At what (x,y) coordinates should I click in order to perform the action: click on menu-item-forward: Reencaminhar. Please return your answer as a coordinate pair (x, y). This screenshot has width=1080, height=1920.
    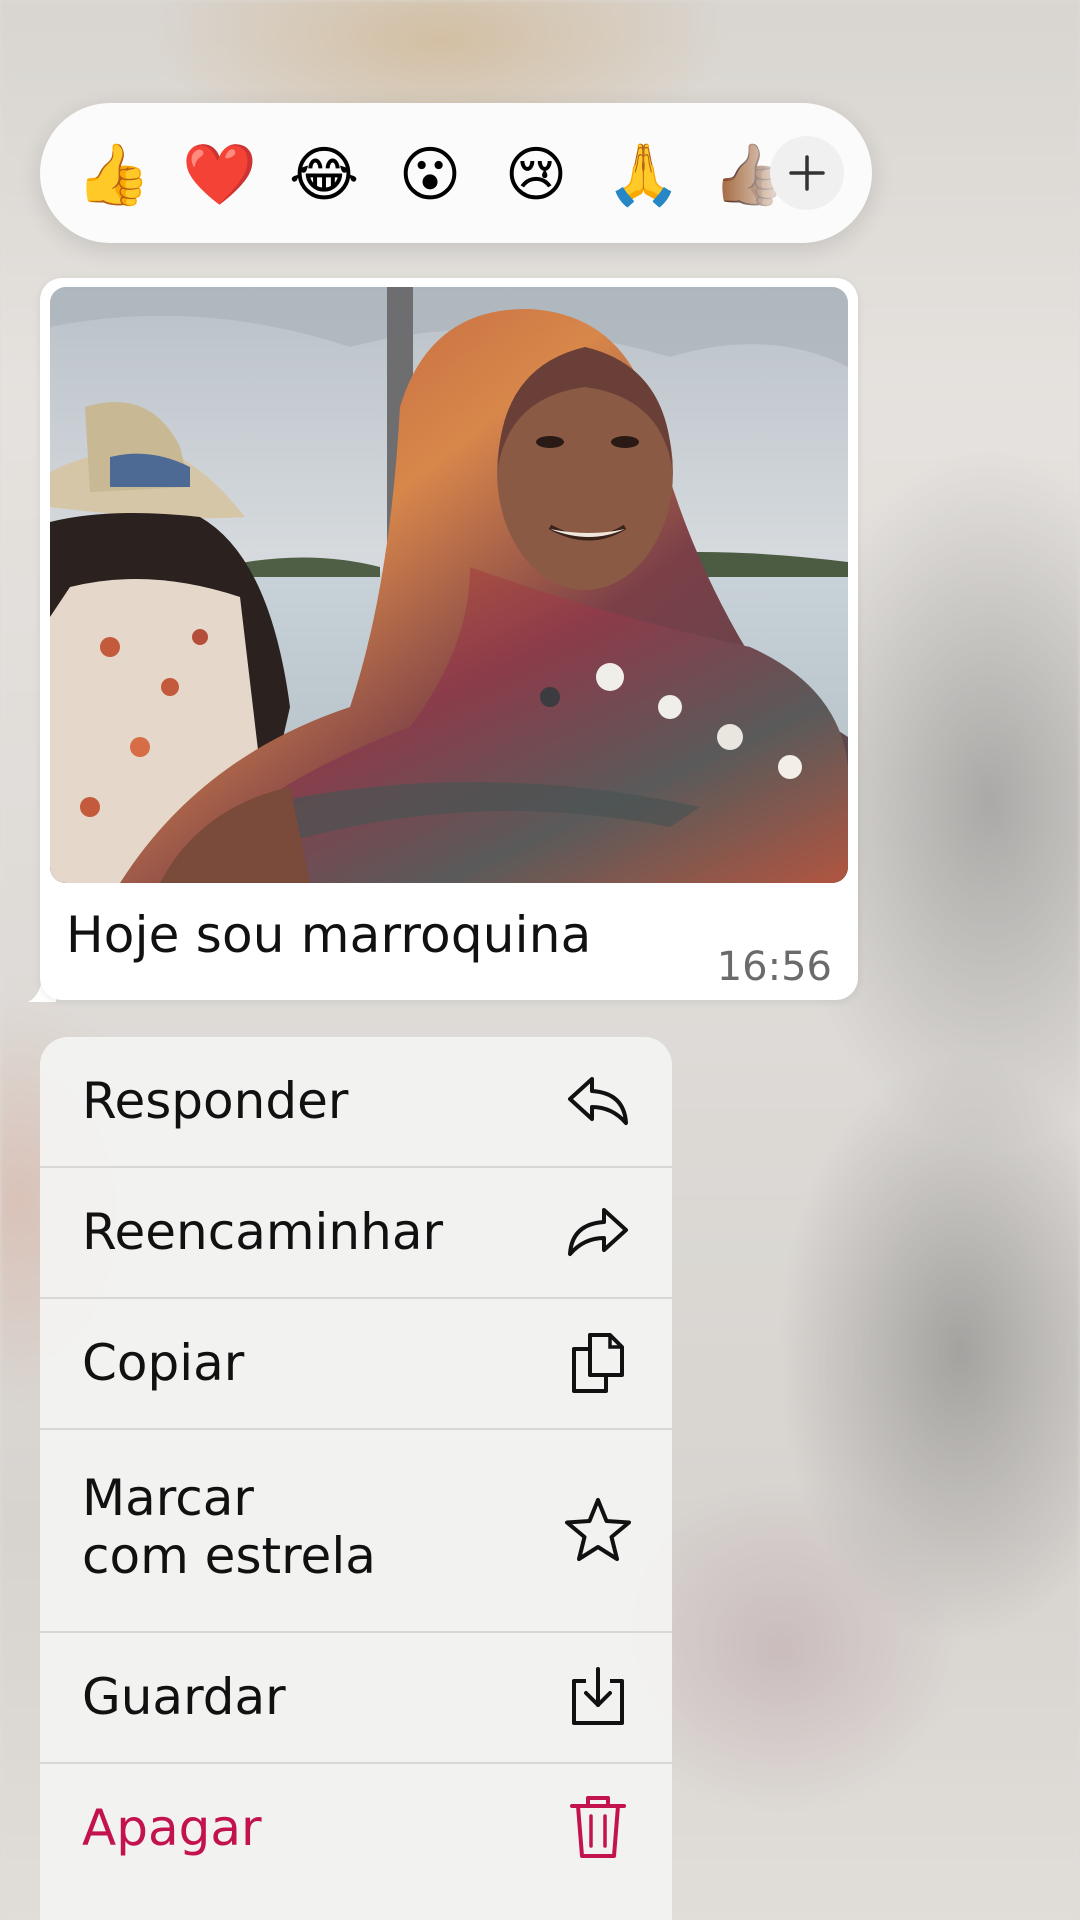
    Looking at the image, I should click on (356, 1233).